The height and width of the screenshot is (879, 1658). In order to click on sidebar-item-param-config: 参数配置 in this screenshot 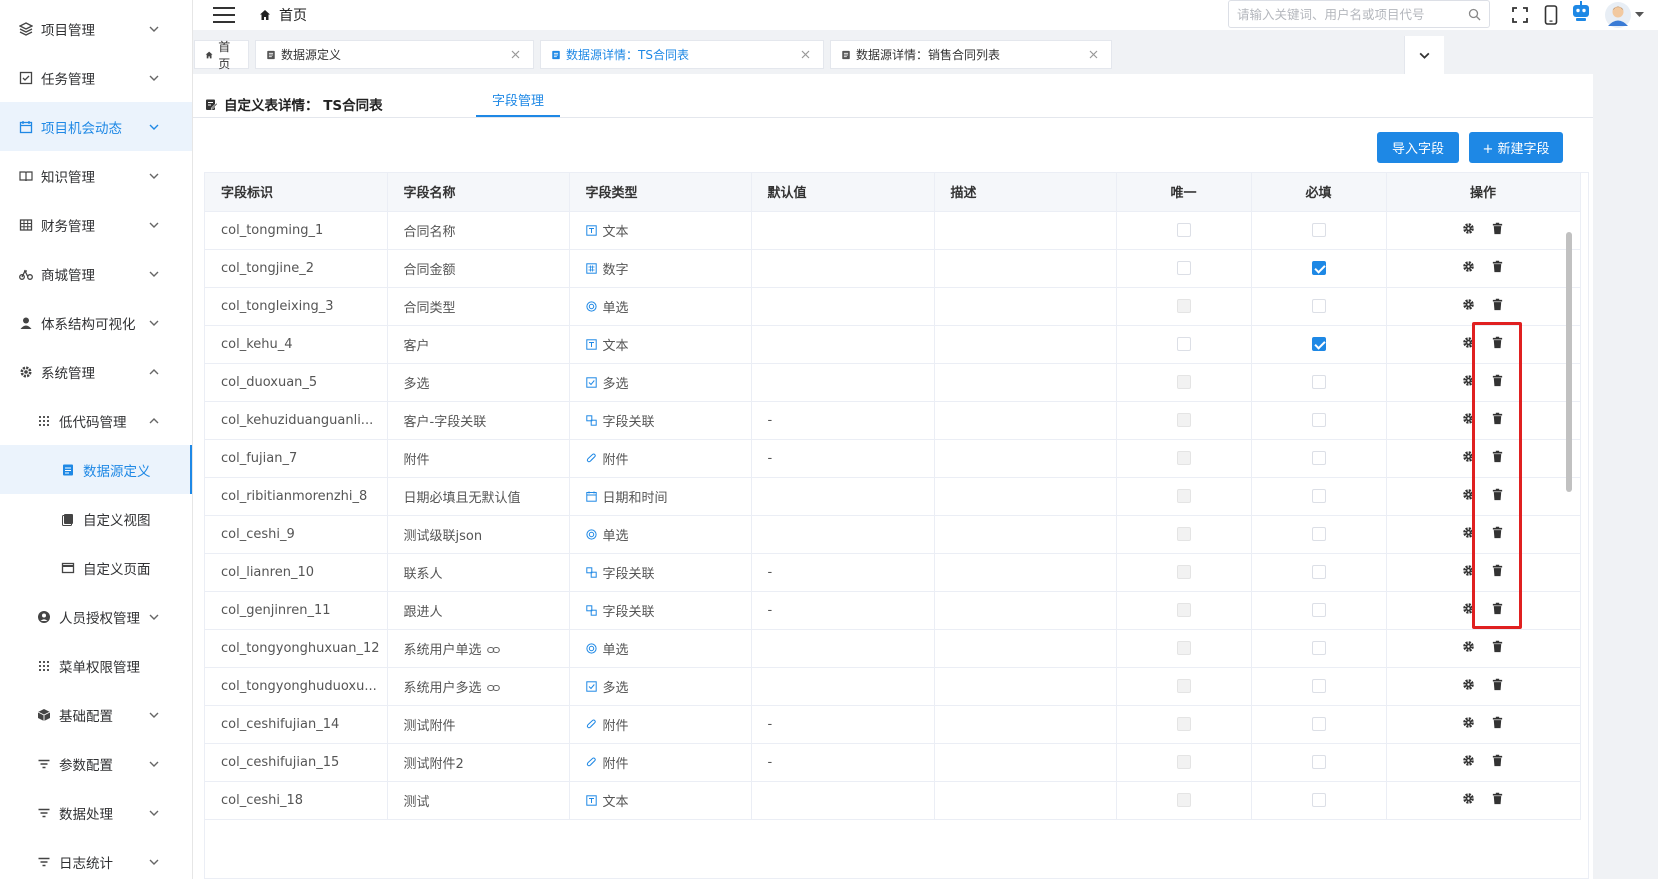, I will do `click(96, 763)`.